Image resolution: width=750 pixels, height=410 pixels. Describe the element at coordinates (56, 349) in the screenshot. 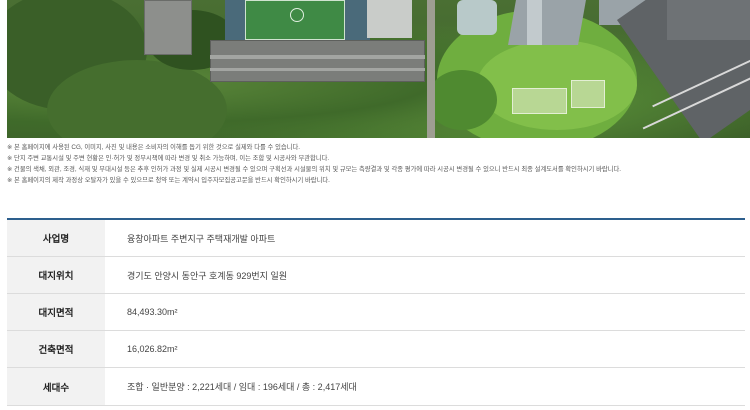

I see `row-label: 건축면적` at that location.